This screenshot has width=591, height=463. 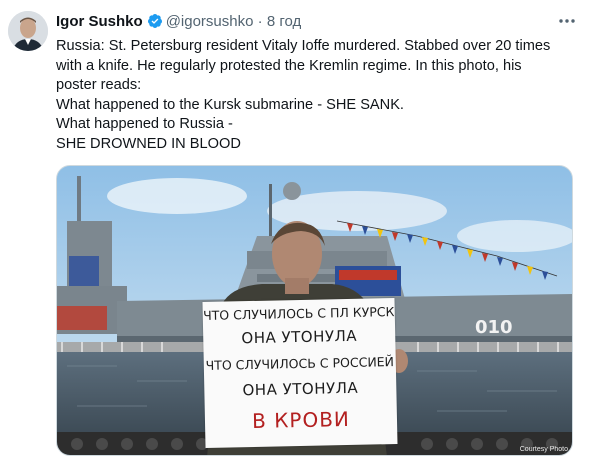 I want to click on tweet-text-line: What happened to Russia -, so click(x=144, y=124).